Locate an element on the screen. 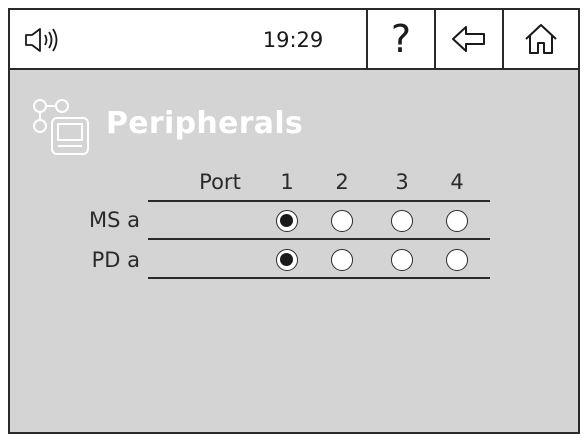  back-button is located at coordinates (468, 39).